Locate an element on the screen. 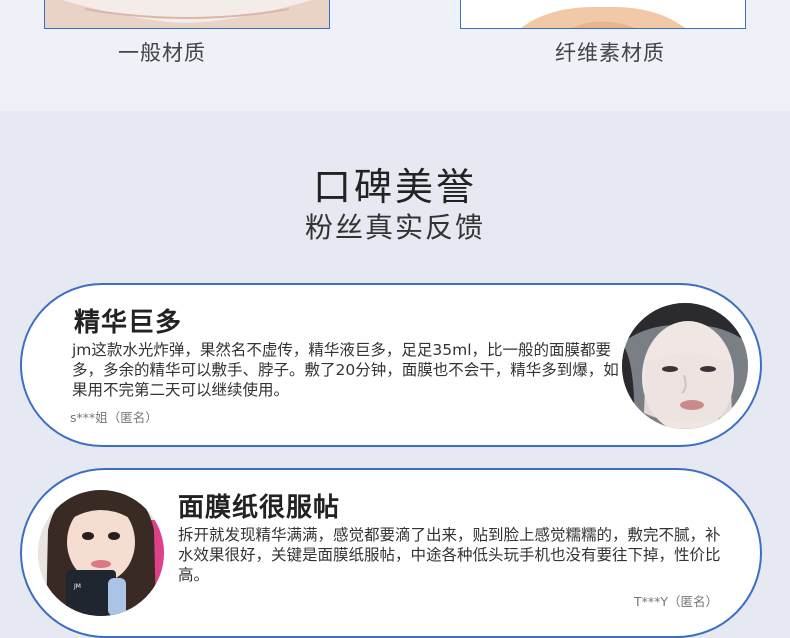 Image resolution: width=790 pixels, height=638 pixels. regular-material-image is located at coordinates (187, 14).